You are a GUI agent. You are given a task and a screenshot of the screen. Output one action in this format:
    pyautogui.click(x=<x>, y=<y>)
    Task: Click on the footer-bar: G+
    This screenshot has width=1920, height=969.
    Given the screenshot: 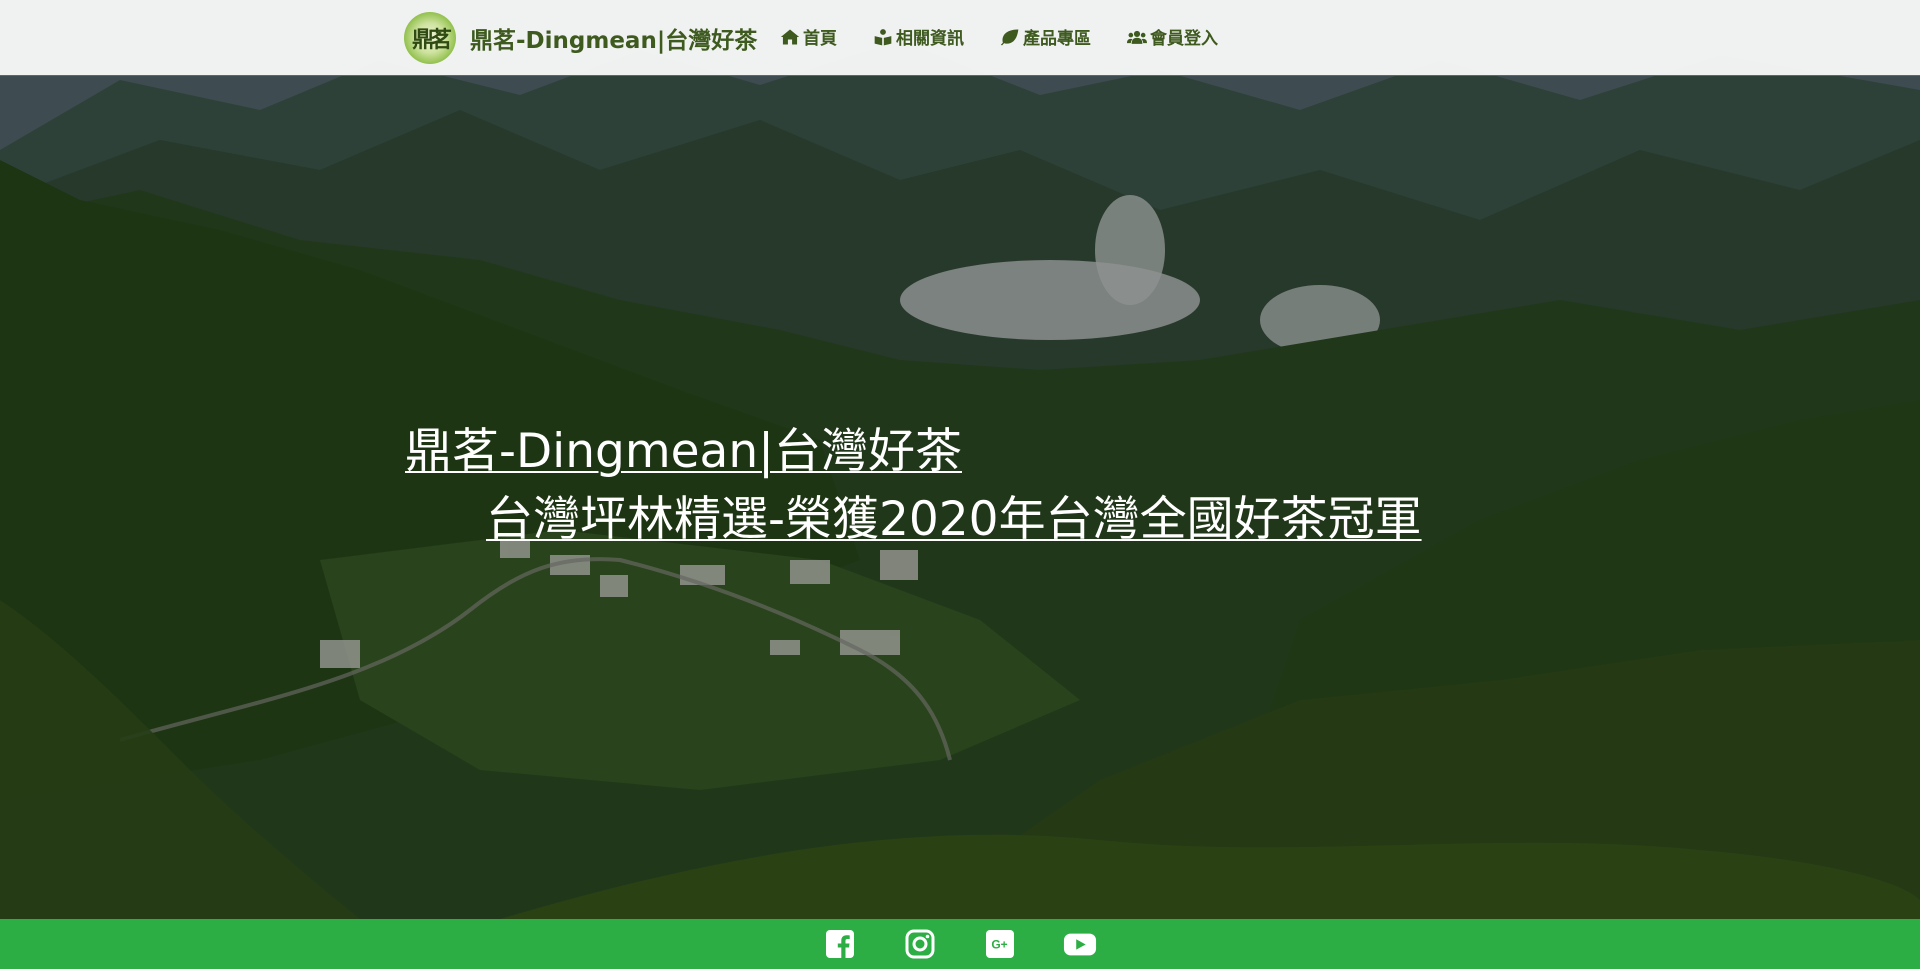 What is the action you would take?
    pyautogui.click(x=960, y=944)
    